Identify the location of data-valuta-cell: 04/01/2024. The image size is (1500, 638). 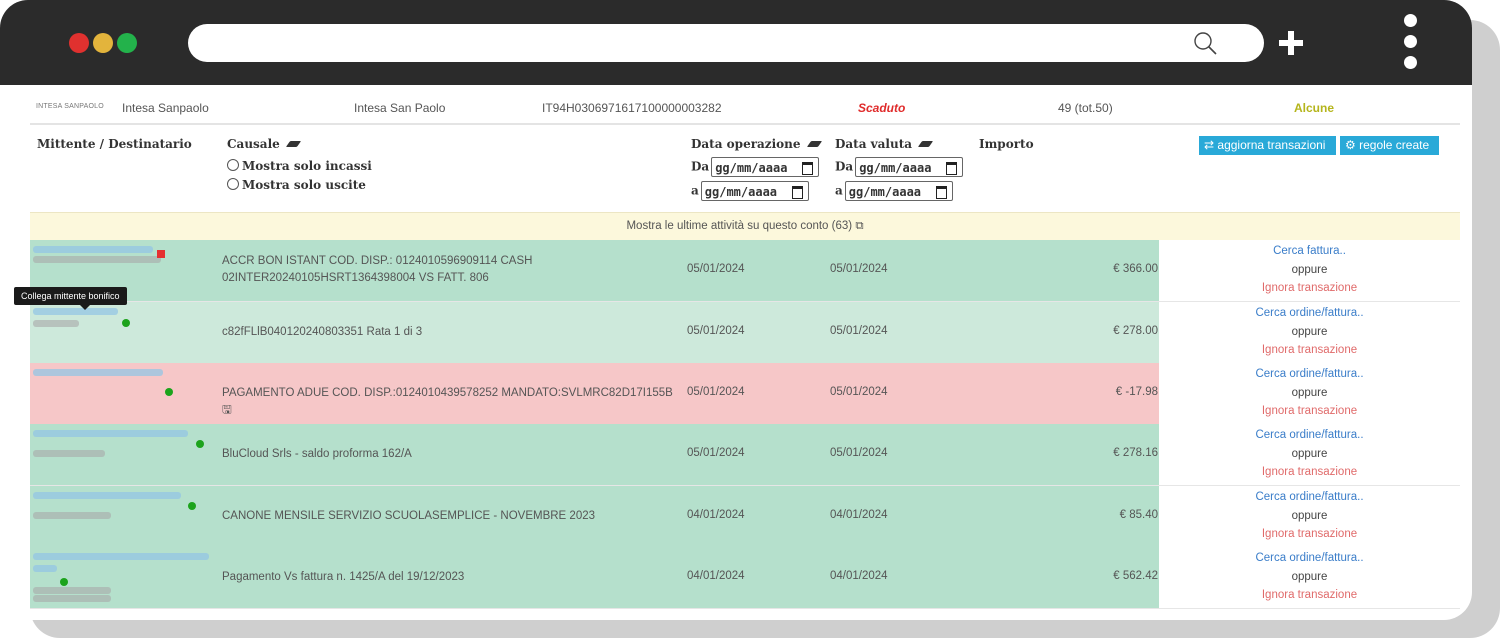
(859, 515).